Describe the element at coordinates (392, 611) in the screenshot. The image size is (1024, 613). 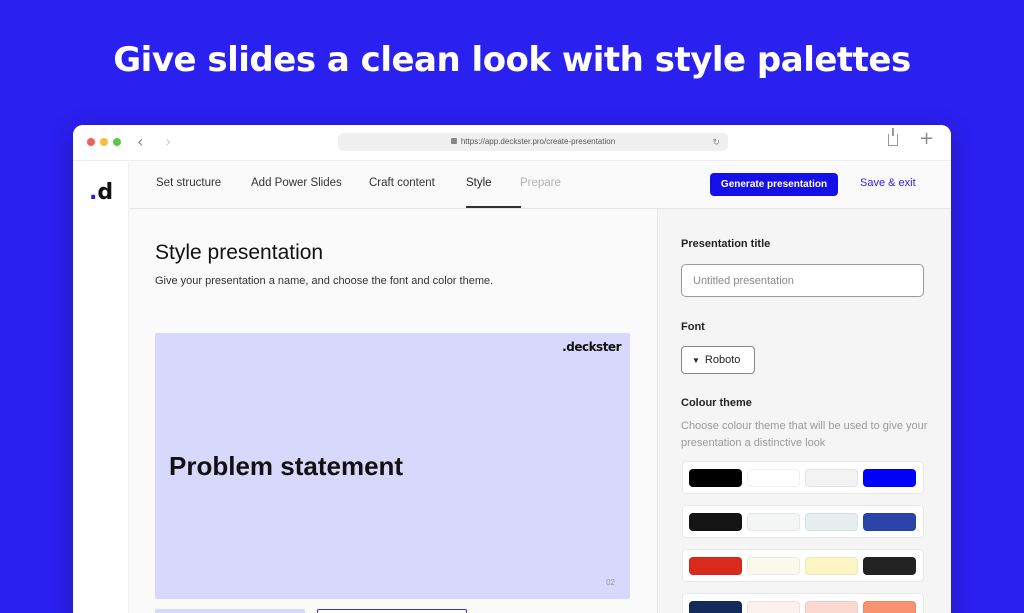
I see `slide-thumbnail-selected` at that location.